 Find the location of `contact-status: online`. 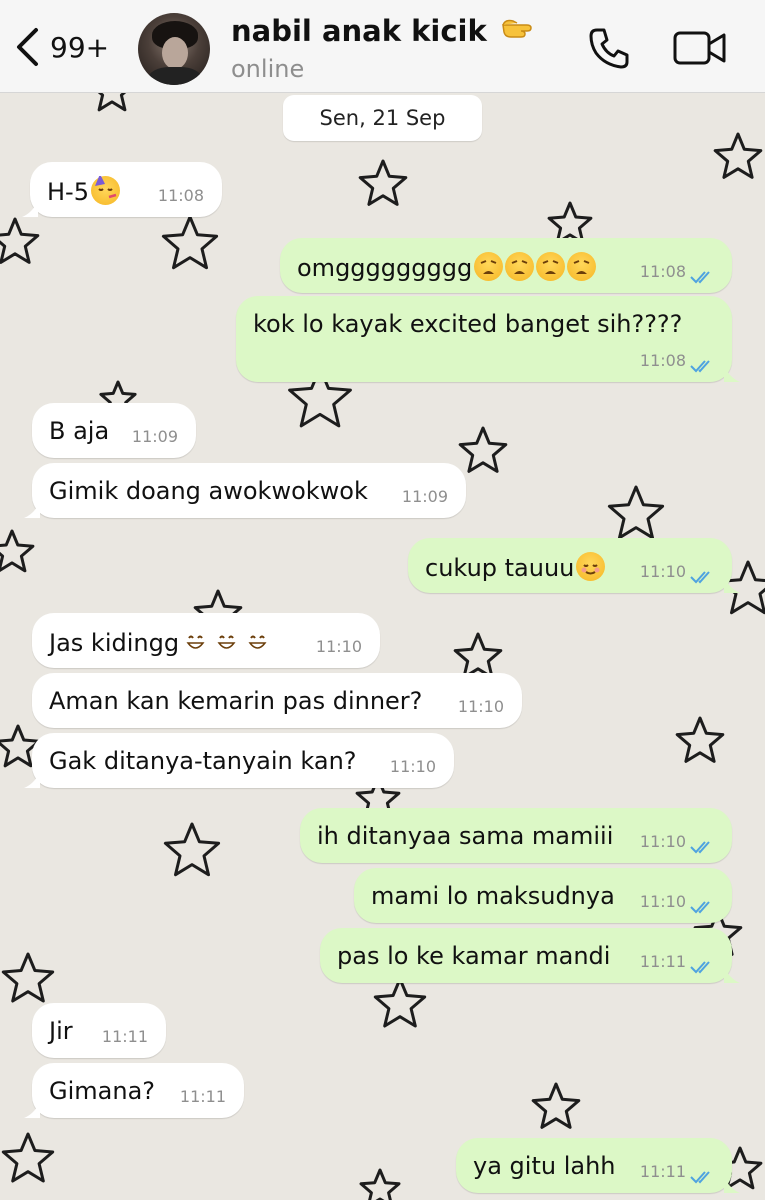

contact-status: online is located at coordinates (268, 69).